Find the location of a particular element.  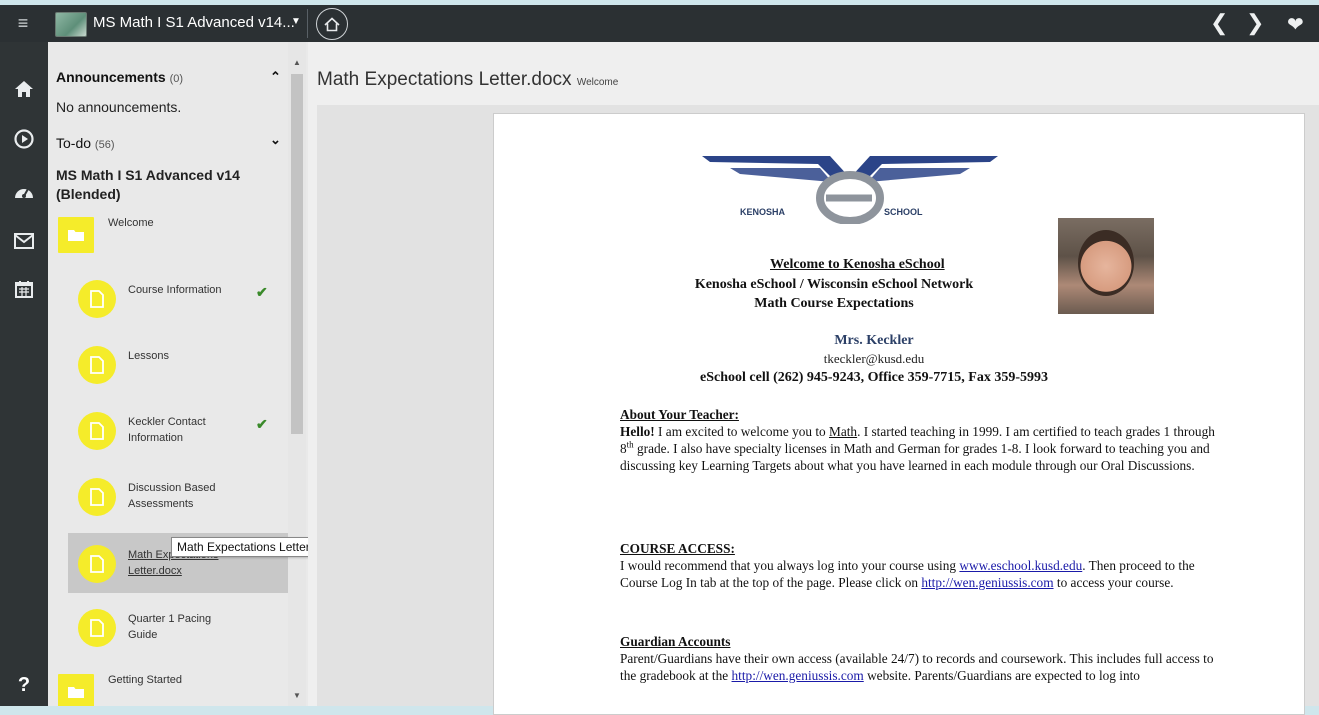

math-text: Math is located at coordinates (843, 431).